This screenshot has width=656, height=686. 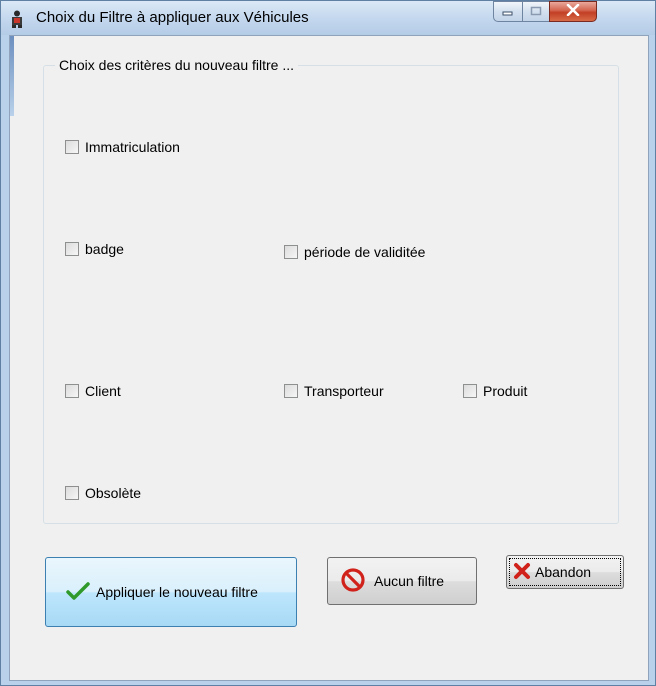 I want to click on close-icon, so click(x=573, y=12).